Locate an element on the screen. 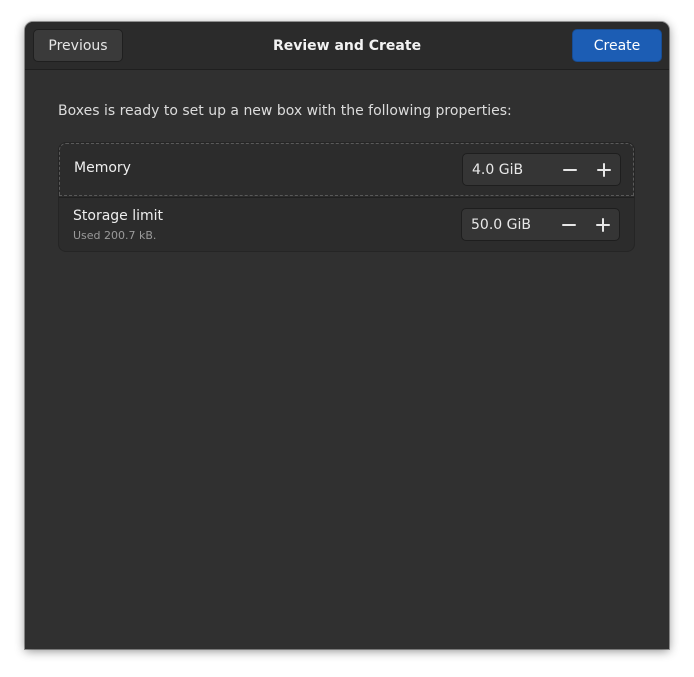  memory-value: 4.0 GiB is located at coordinates (497, 169).